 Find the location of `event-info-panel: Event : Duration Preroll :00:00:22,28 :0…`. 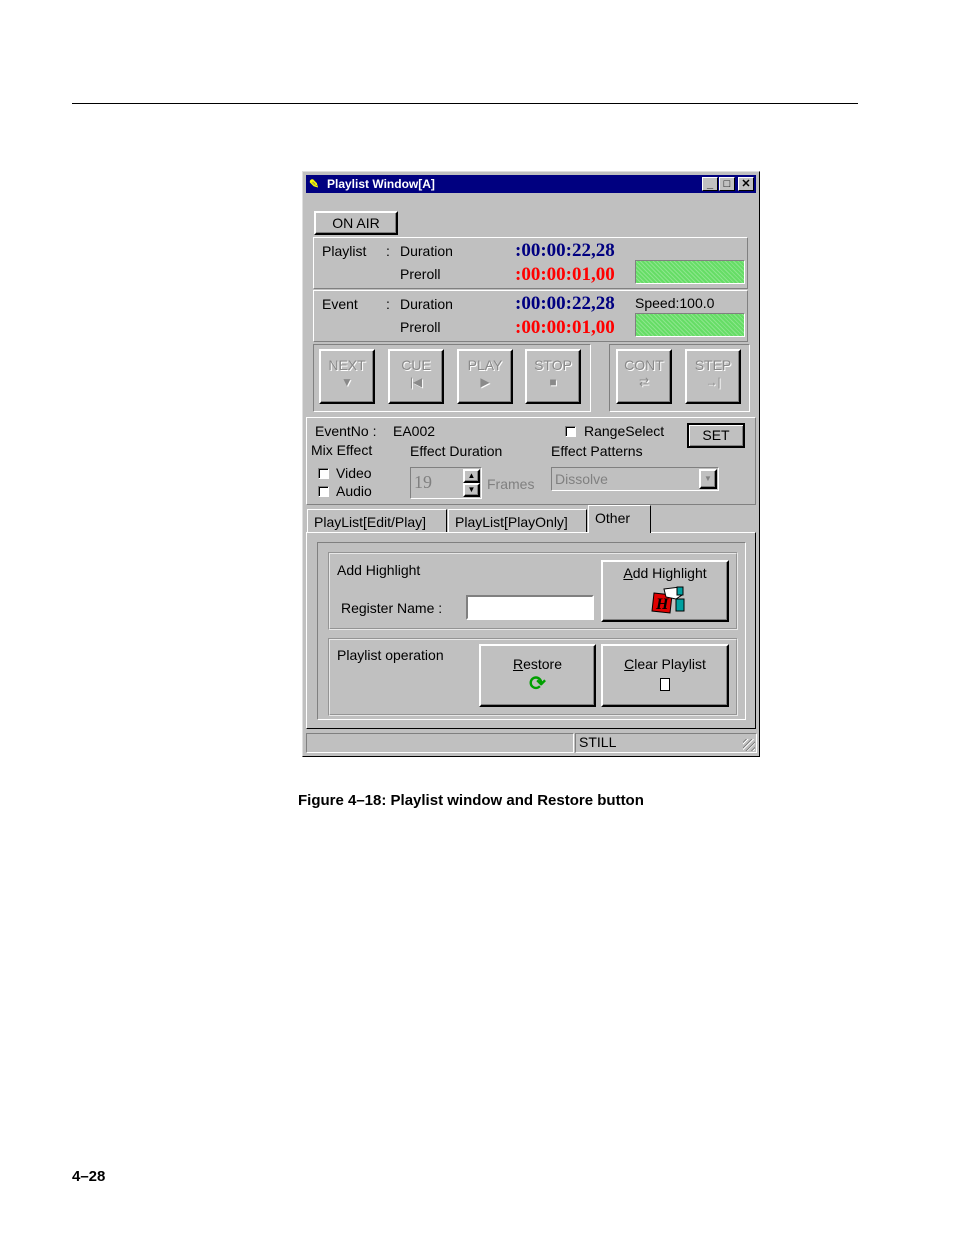

event-info-panel: Event : Duration Preroll :00:00:22,28 :0… is located at coordinates (530, 316).